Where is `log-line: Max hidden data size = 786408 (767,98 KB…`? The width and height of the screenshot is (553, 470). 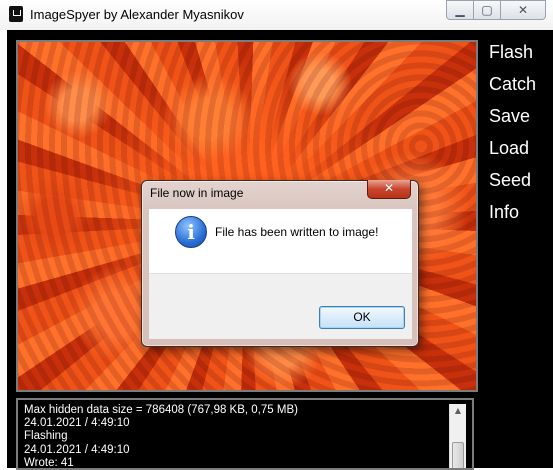
log-line: Max hidden data size = 786408 (767,98 KB… is located at coordinates (161, 410).